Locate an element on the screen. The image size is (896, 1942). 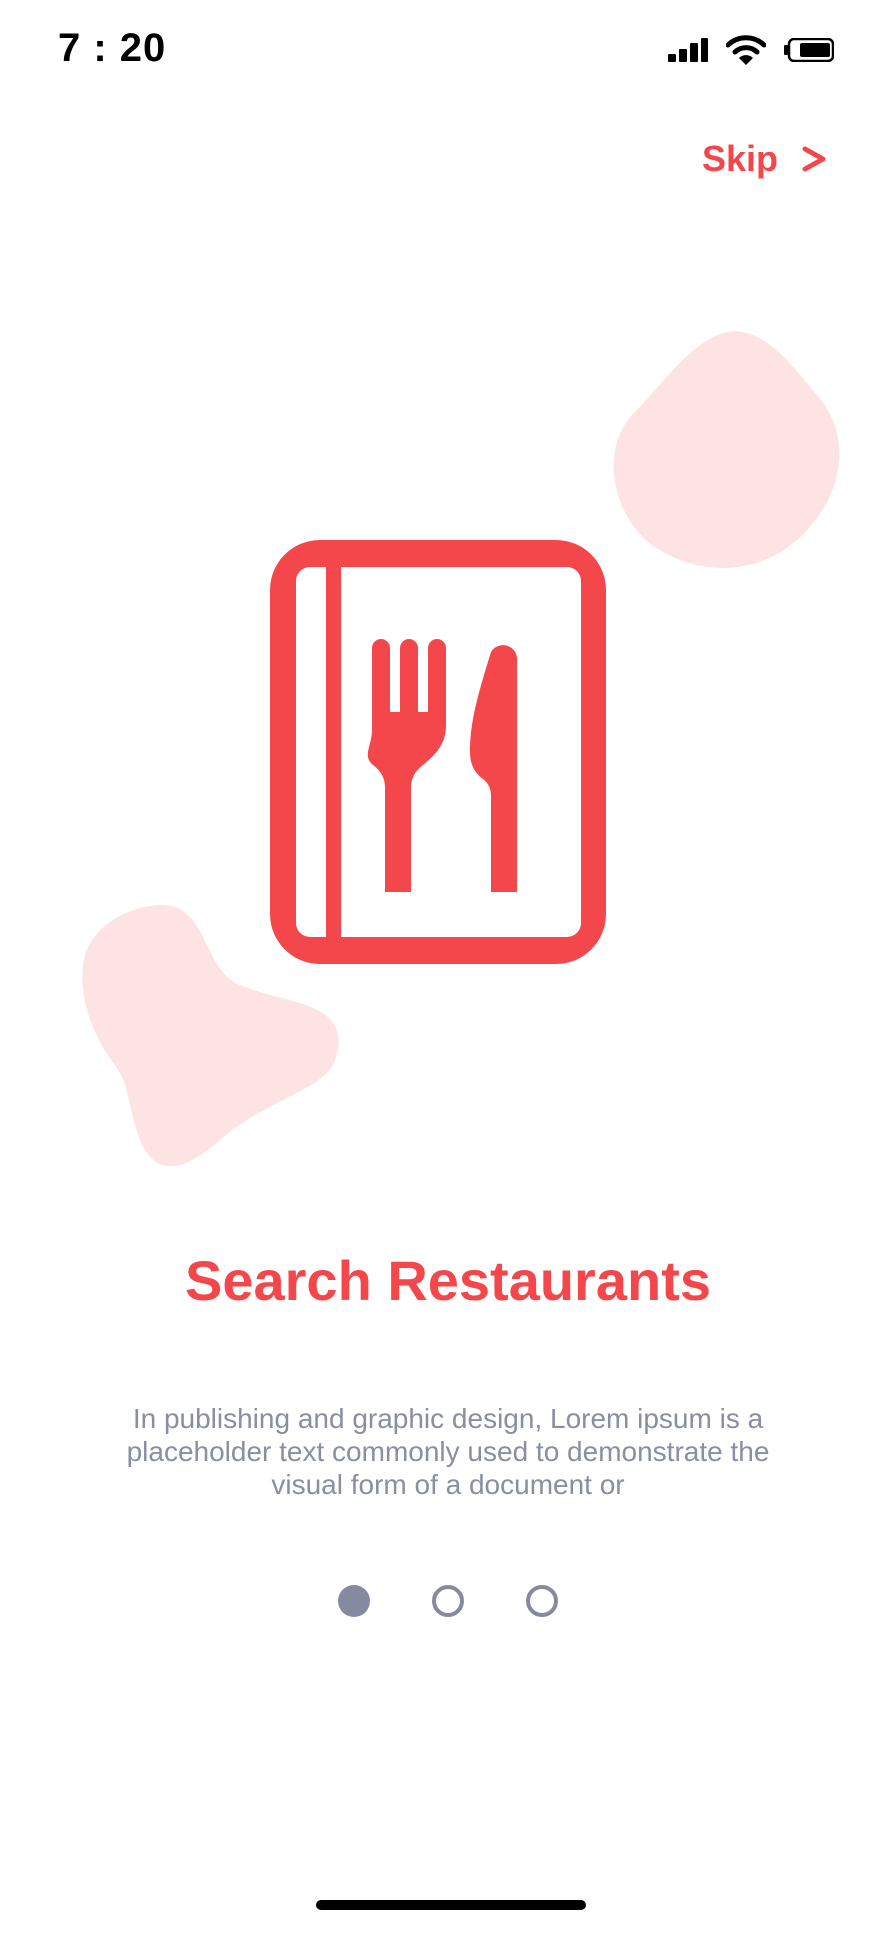
page-indicator is located at coordinates (448, 1601).